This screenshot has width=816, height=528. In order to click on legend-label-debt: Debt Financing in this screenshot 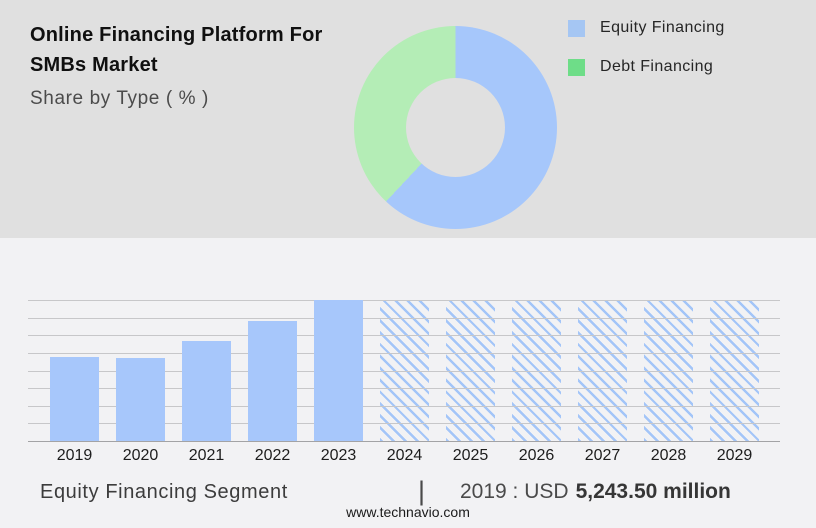, I will do `click(657, 66)`.